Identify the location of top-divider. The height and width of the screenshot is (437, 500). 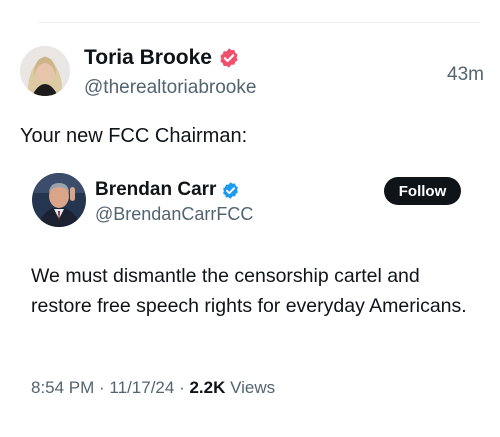
(259, 22).